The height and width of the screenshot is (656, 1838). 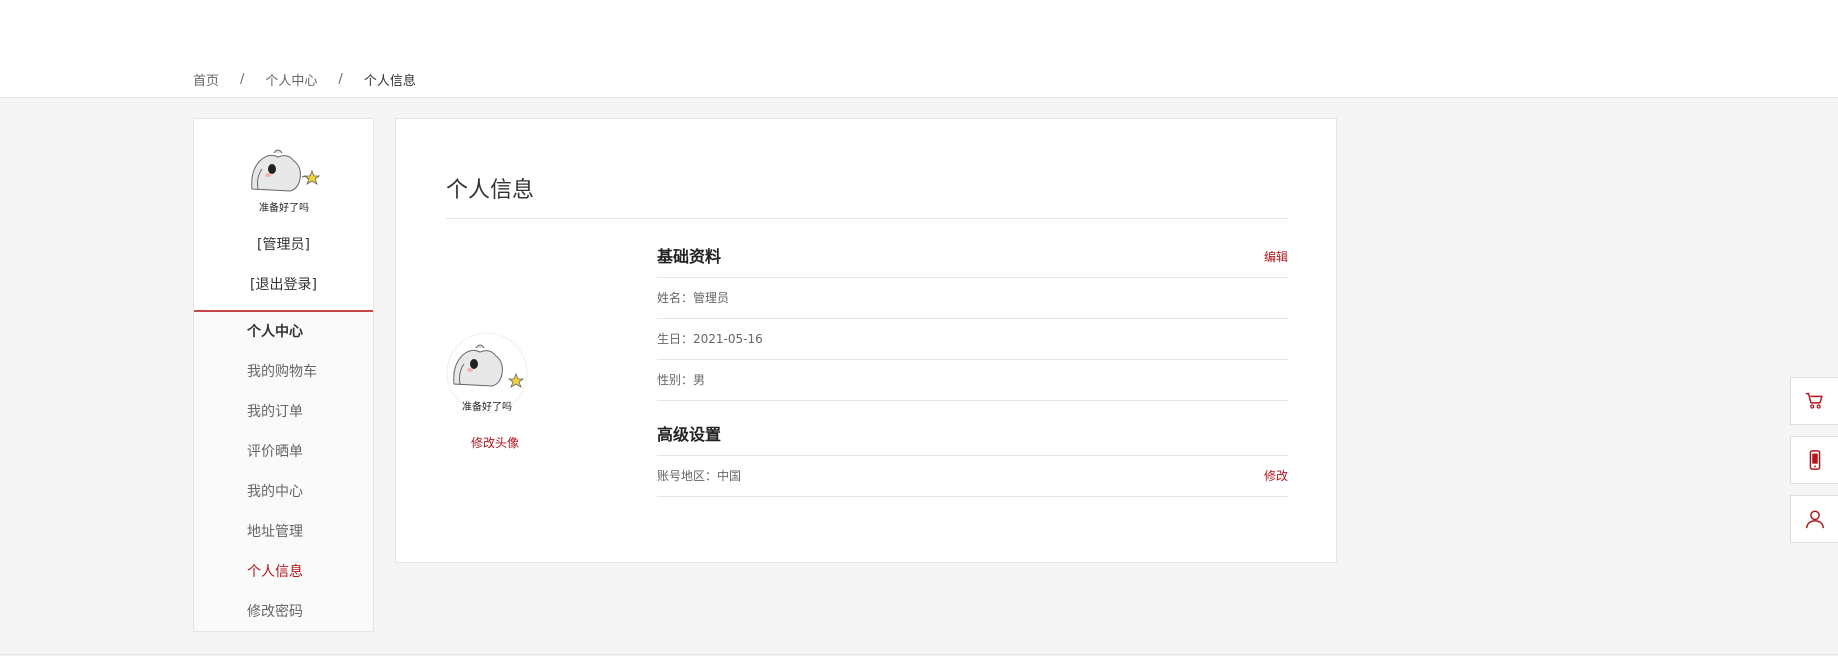 What do you see at coordinates (283, 284) in the screenshot?
I see `logout-link: [退出登录]` at bounding box center [283, 284].